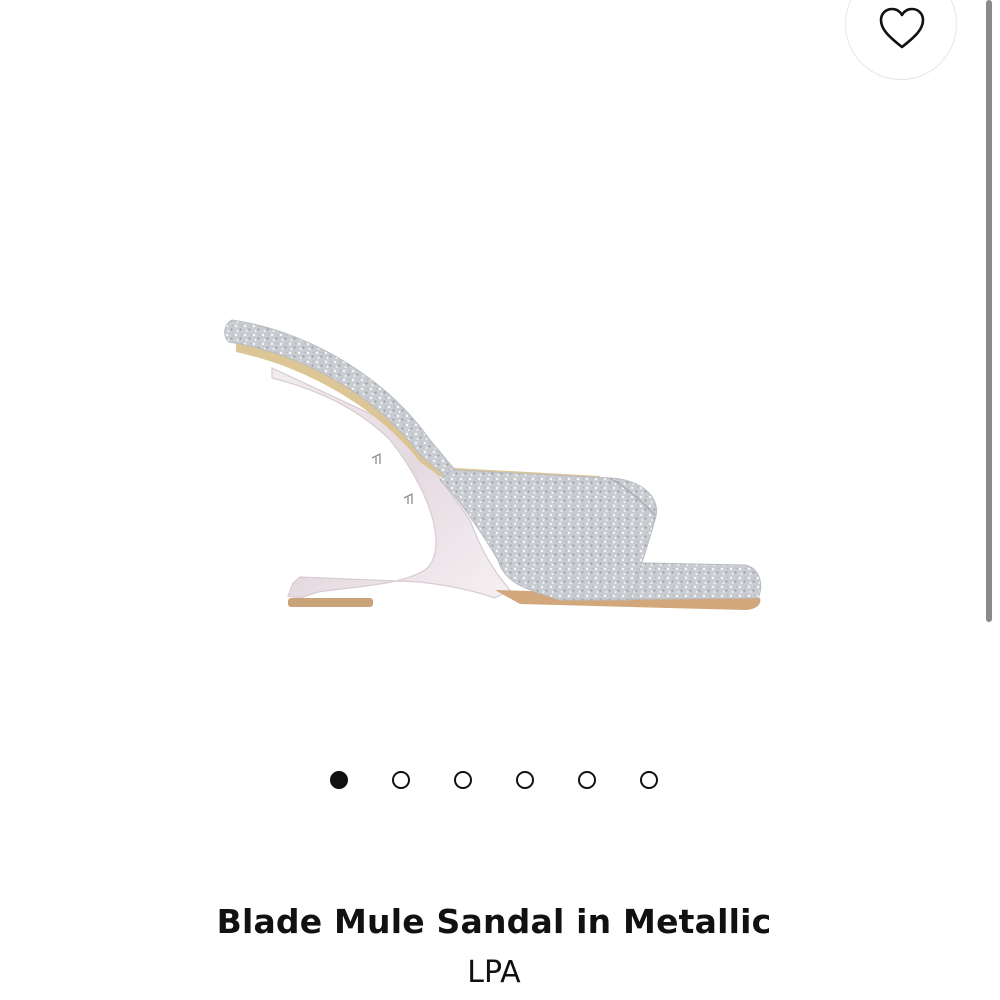  What do you see at coordinates (494, 921) in the screenshot?
I see `product-title: Blade Mule Sandal in Metallic` at bounding box center [494, 921].